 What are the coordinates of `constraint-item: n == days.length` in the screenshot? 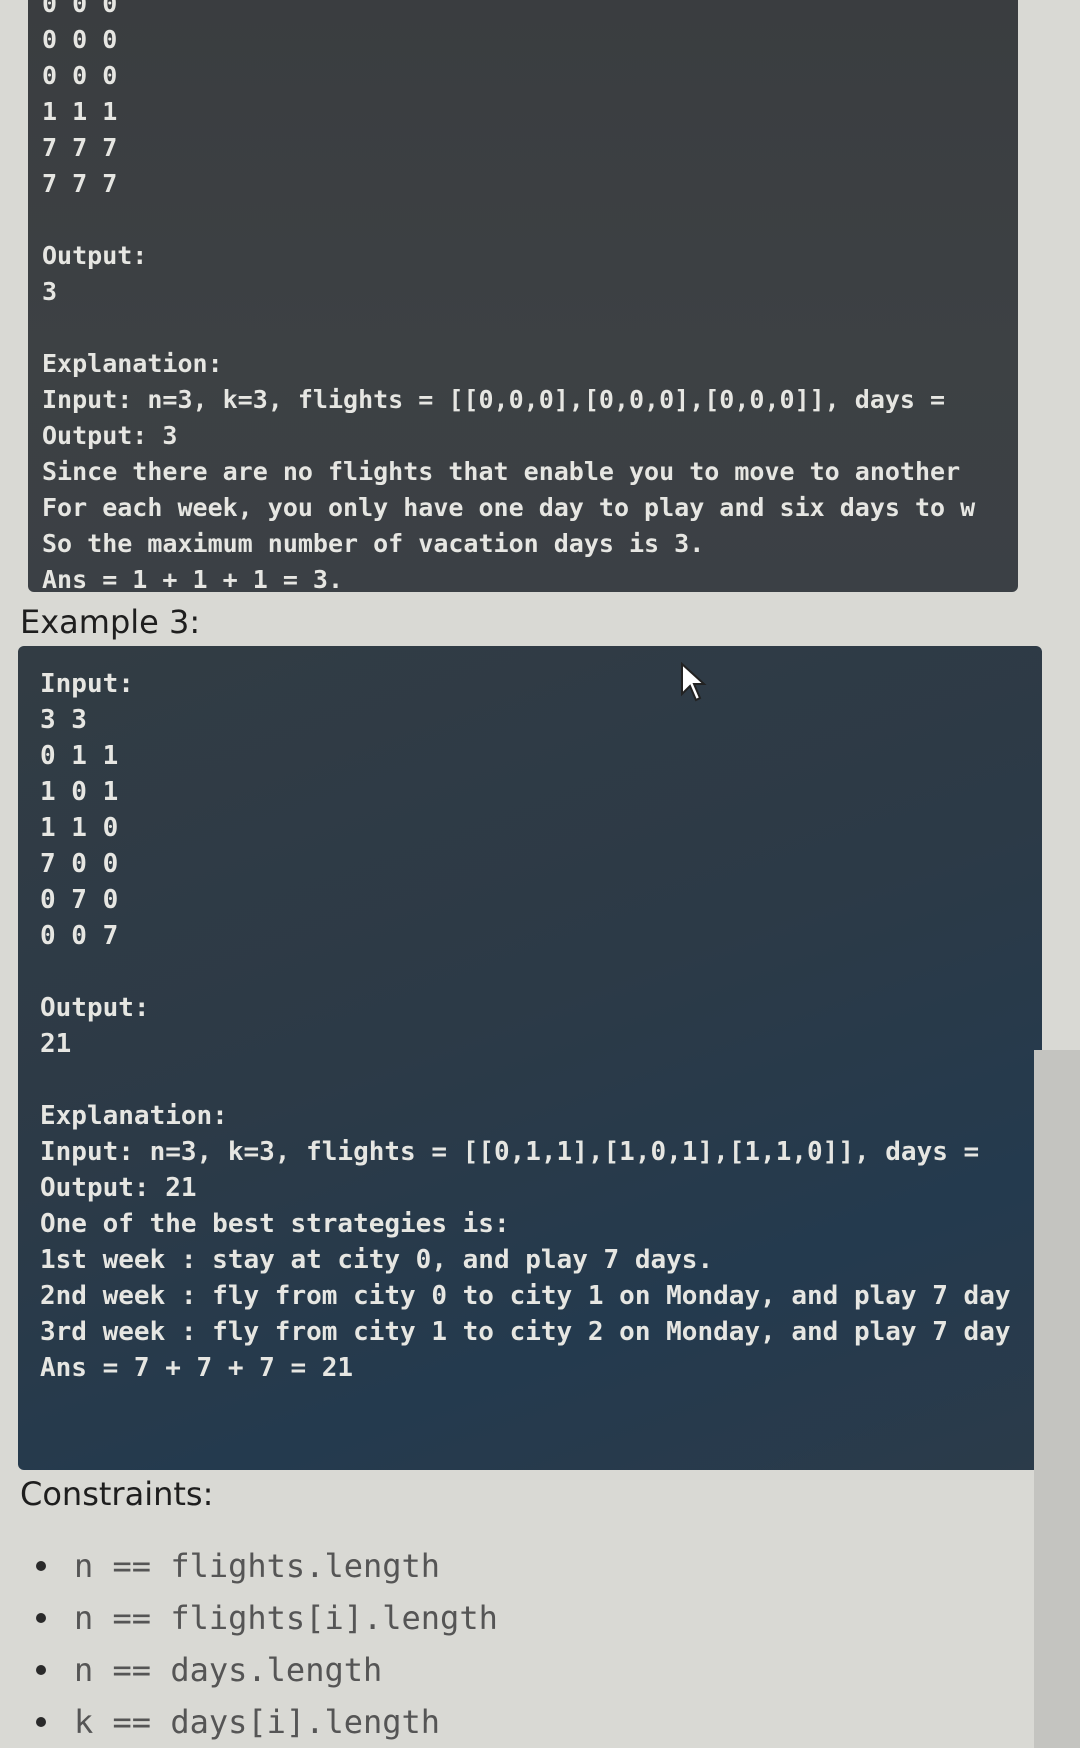 It's located at (264, 1670).